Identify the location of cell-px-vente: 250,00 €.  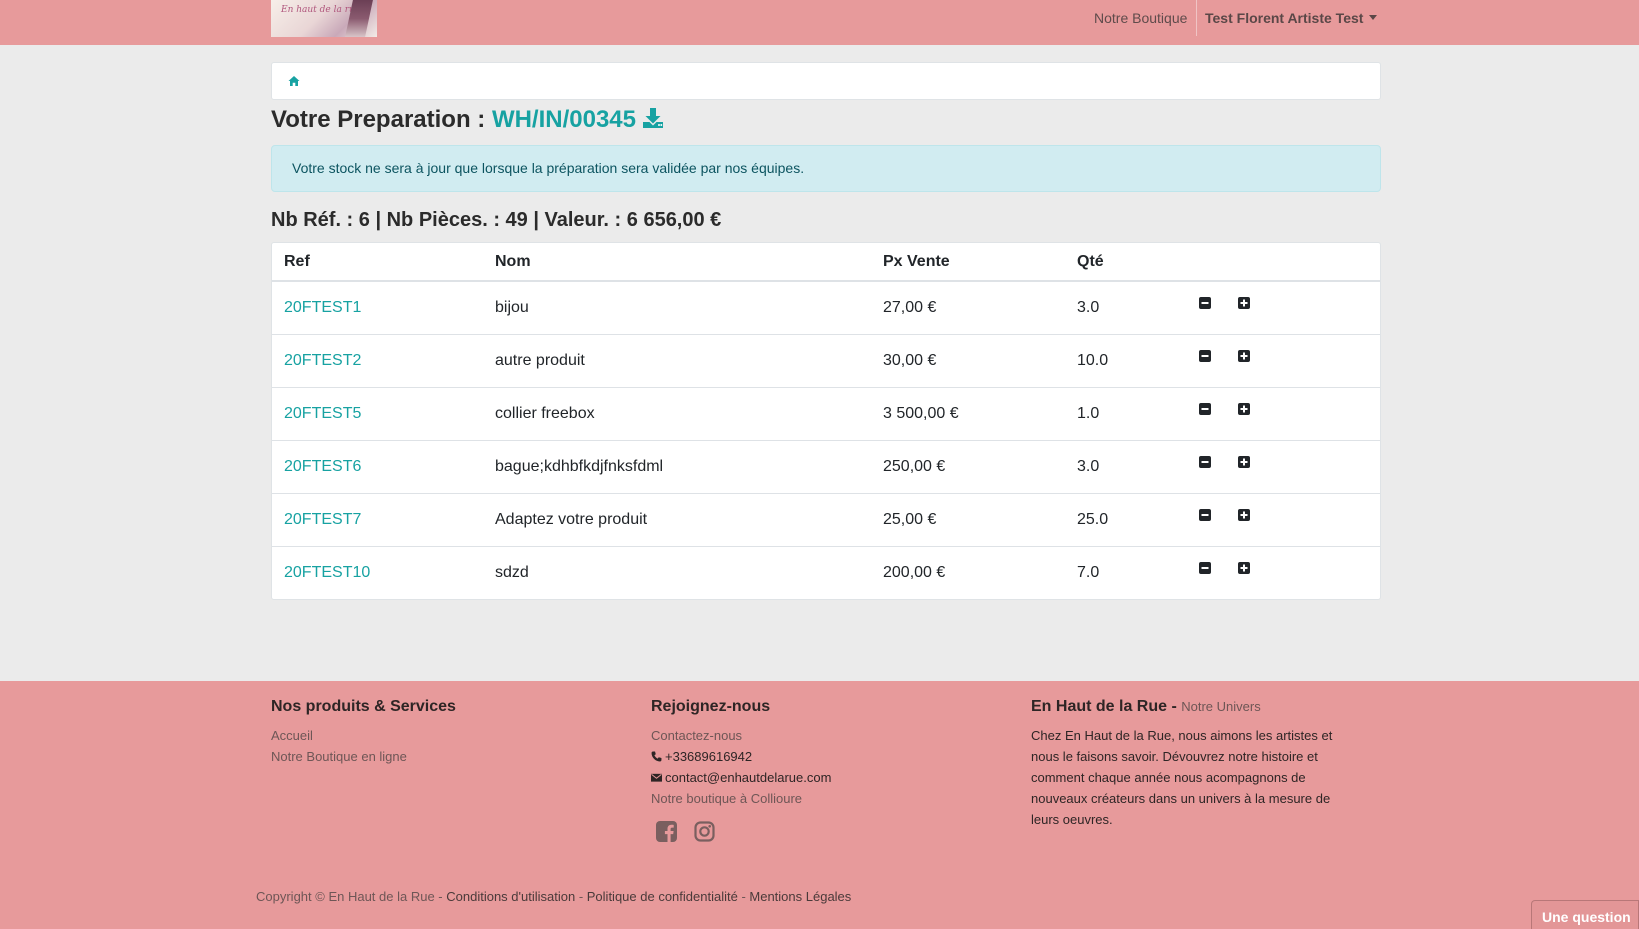
(968, 466).